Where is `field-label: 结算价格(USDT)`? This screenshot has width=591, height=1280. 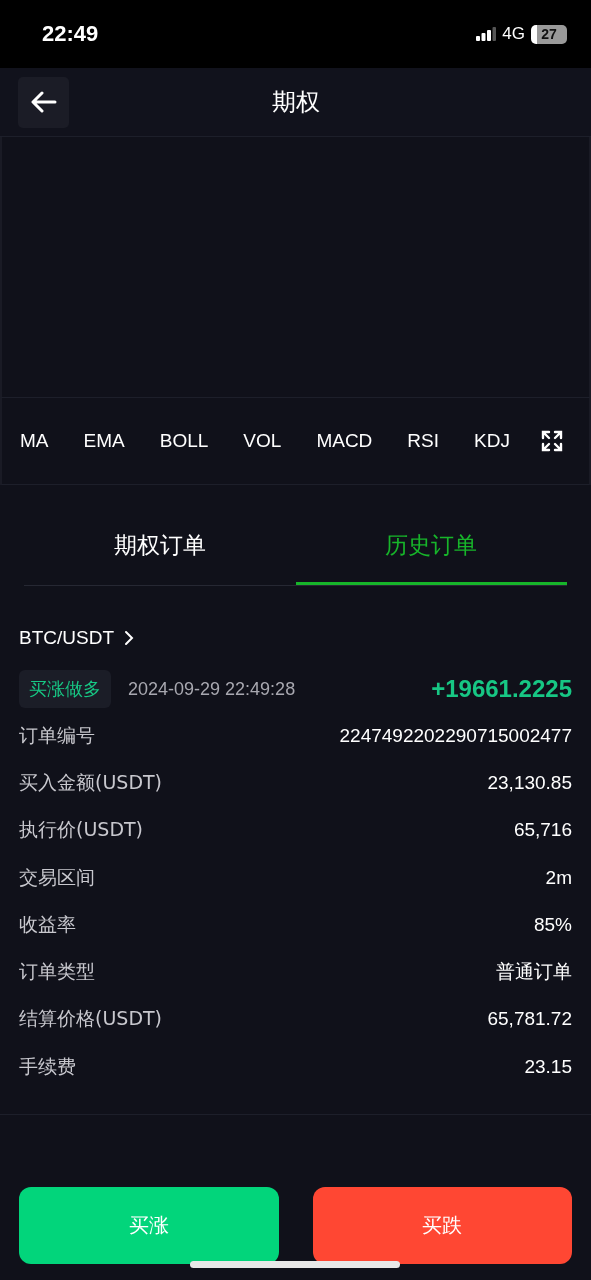
field-label: 结算价格(USDT) is located at coordinates (91, 1019).